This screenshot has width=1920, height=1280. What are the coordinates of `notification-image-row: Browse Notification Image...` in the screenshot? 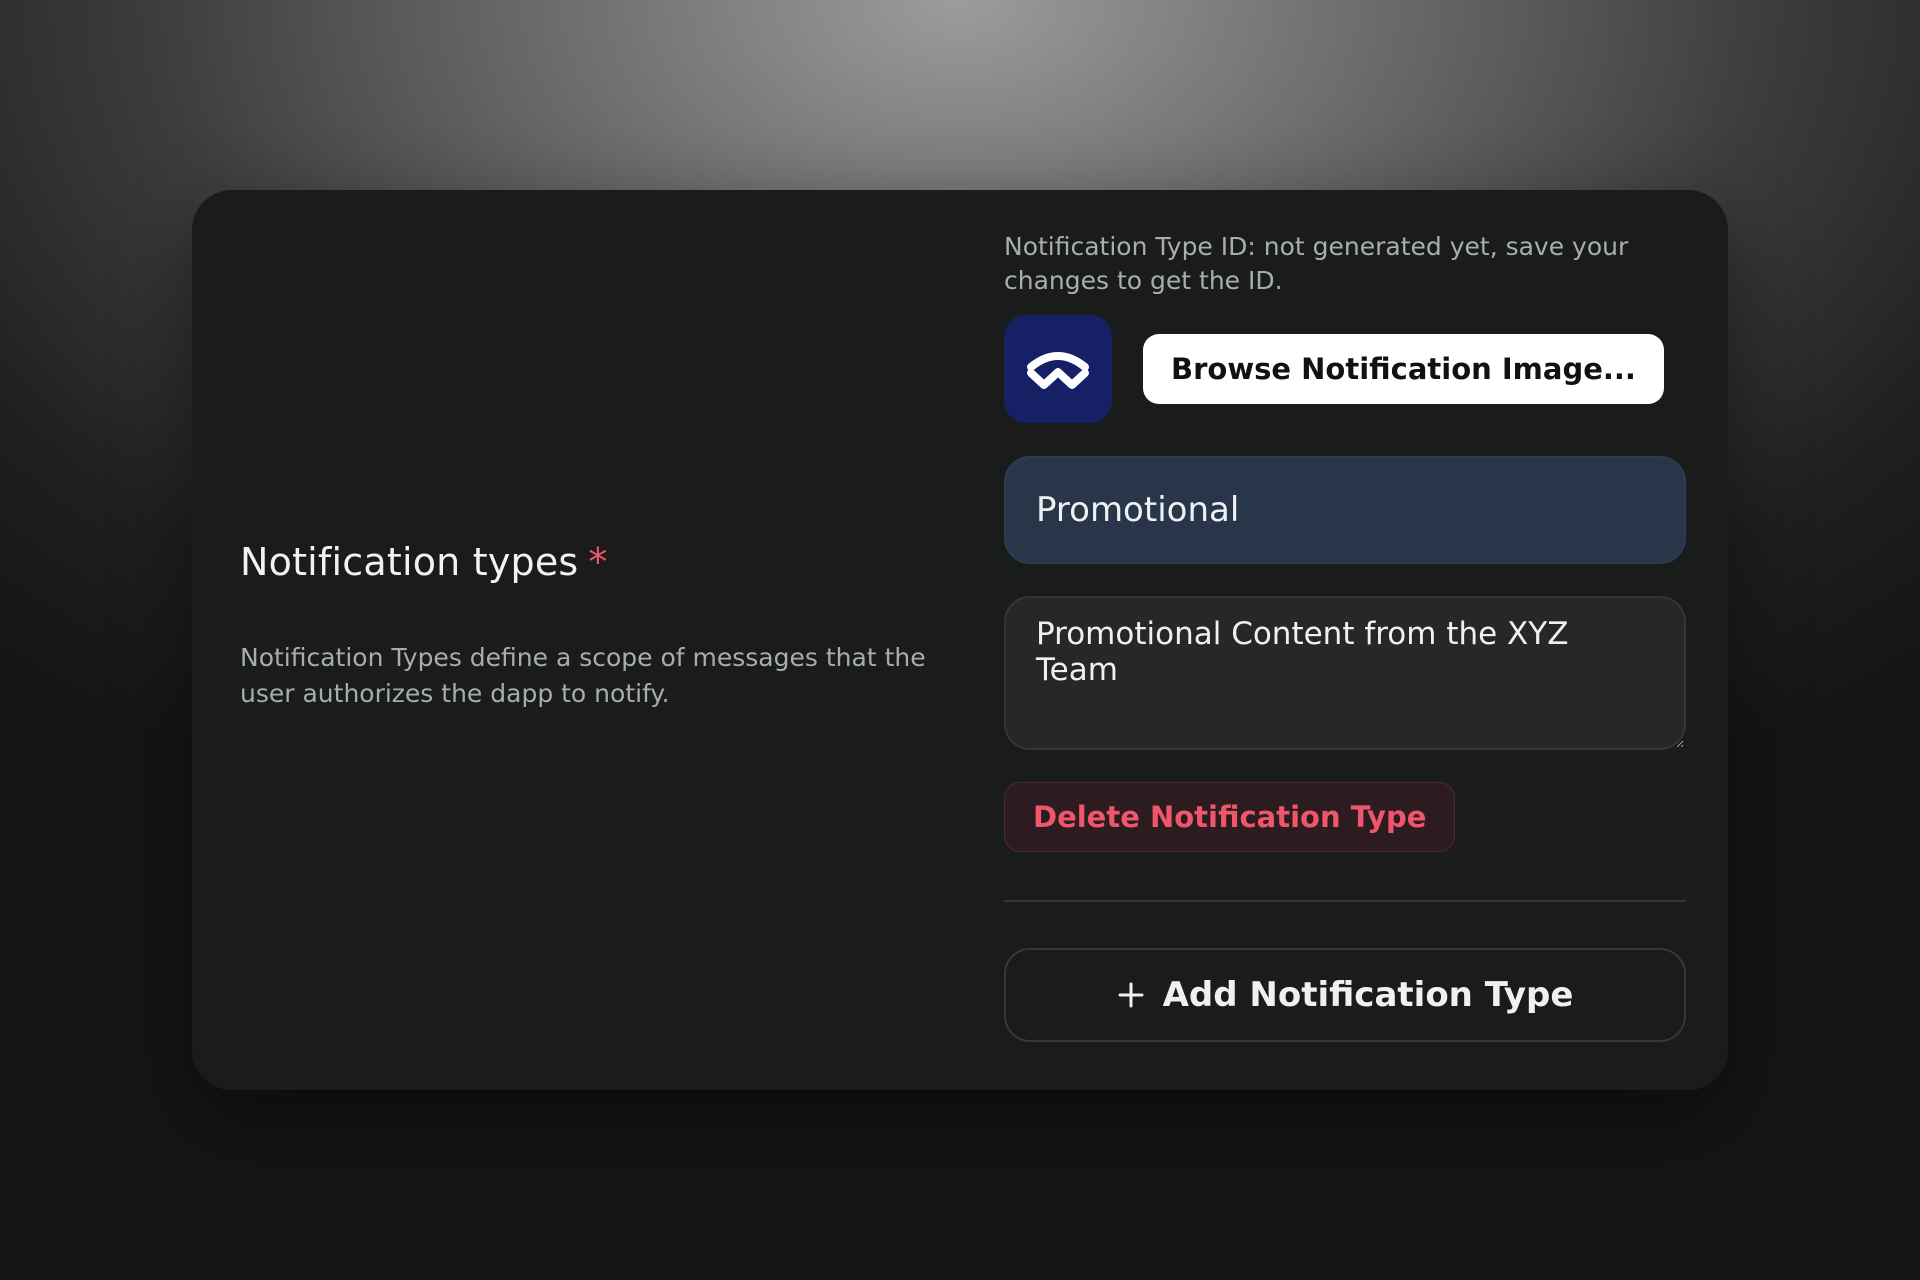 It's located at (1345, 369).